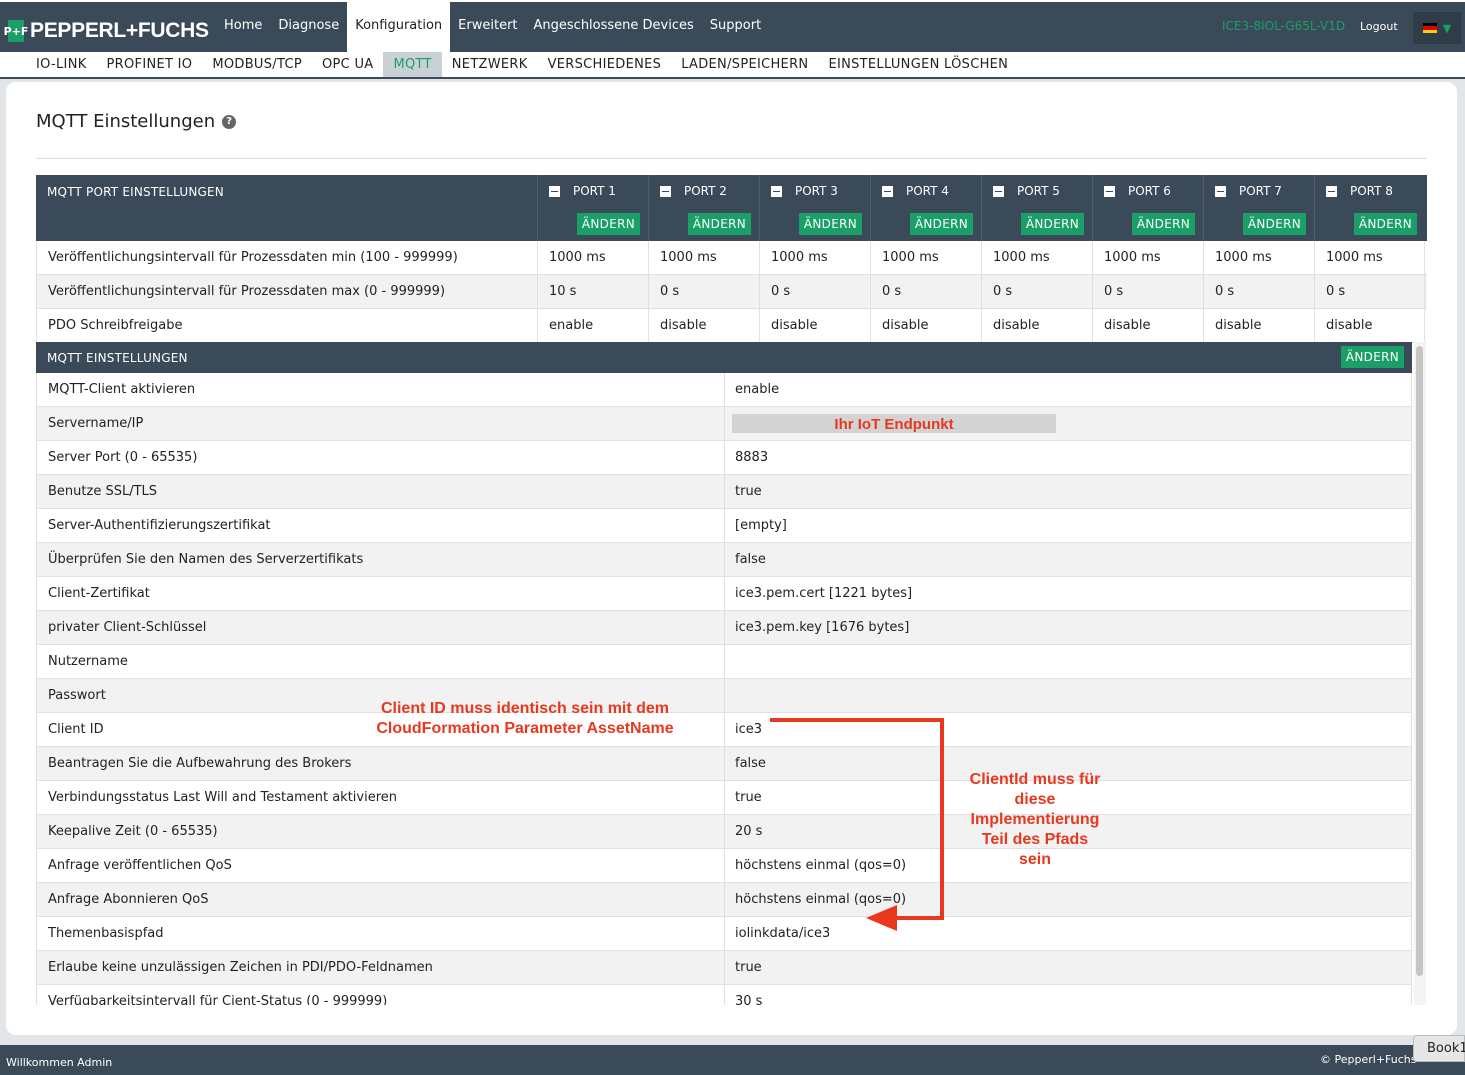 This screenshot has height=1075, width=1465. What do you see at coordinates (1368, 1059) in the screenshot?
I see `copyright-text: © Pepperl+Fuchs` at bounding box center [1368, 1059].